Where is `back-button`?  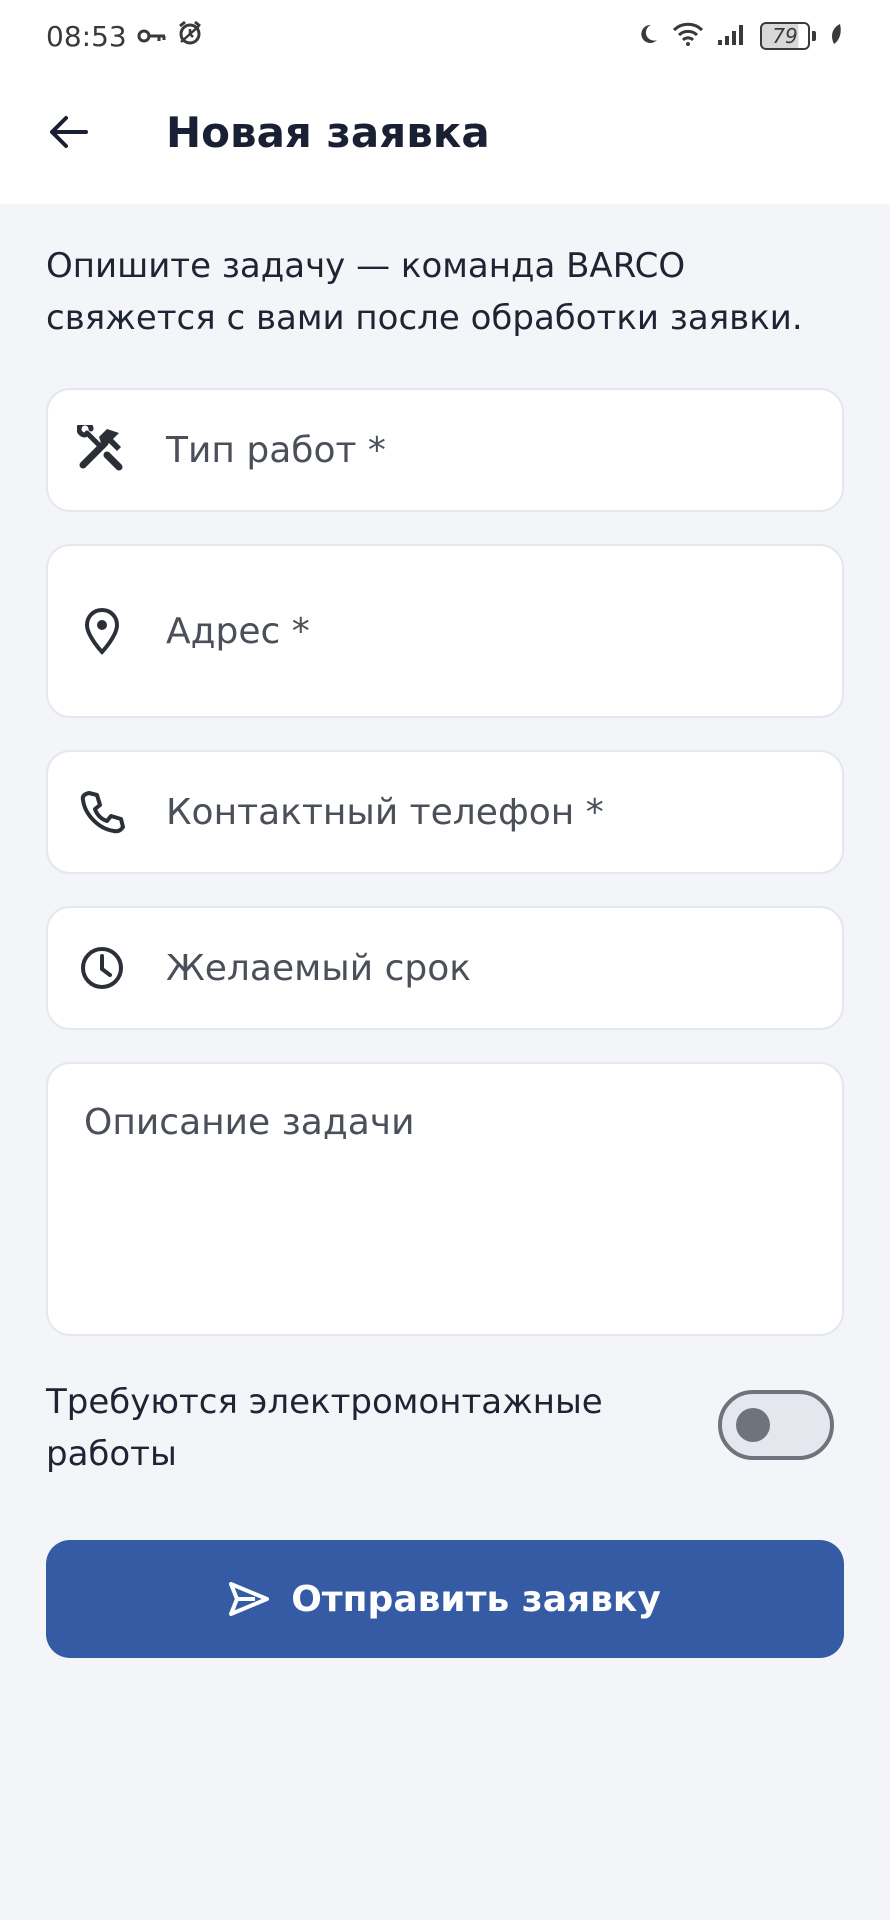
back-button is located at coordinates (68, 132).